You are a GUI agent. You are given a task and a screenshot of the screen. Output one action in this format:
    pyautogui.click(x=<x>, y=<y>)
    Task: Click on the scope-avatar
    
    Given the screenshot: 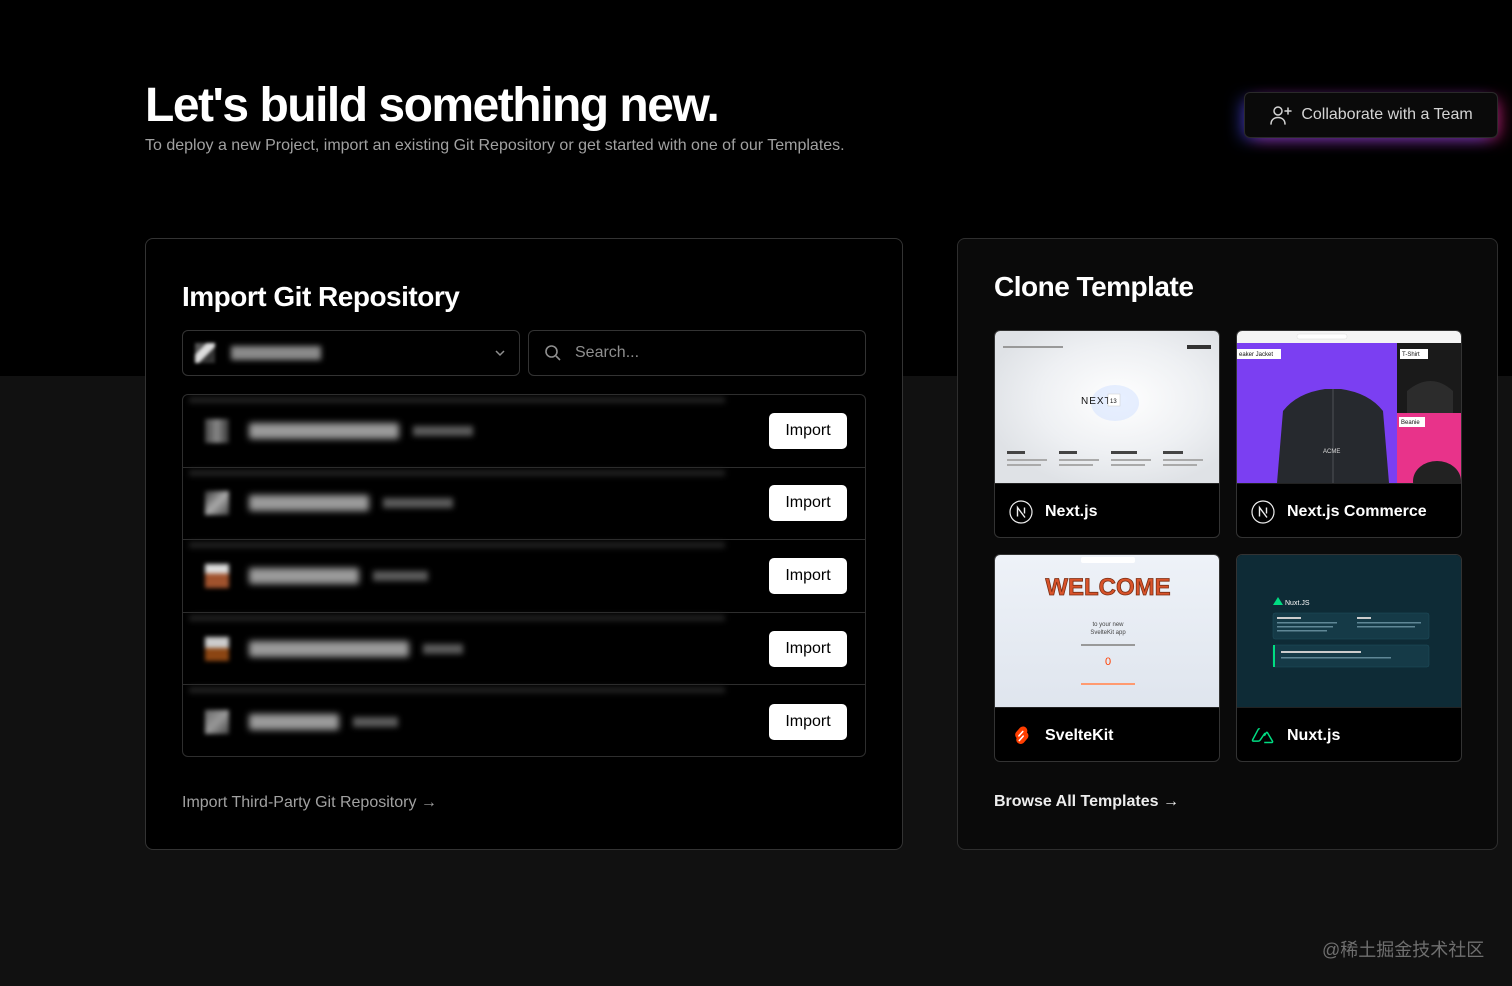 What is the action you would take?
    pyautogui.click(x=205, y=353)
    